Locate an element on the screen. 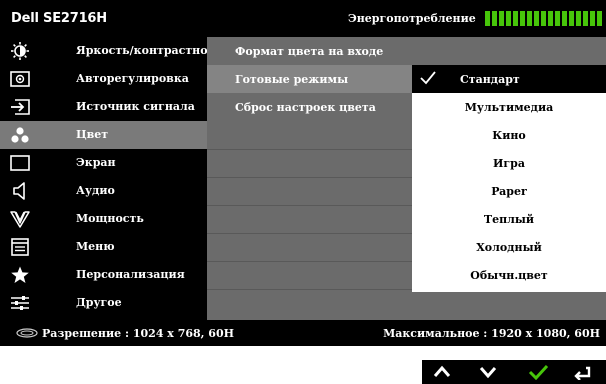 This screenshot has height=384, width=606. option-custom-color: Обычн.цвет is located at coordinates (509, 275).